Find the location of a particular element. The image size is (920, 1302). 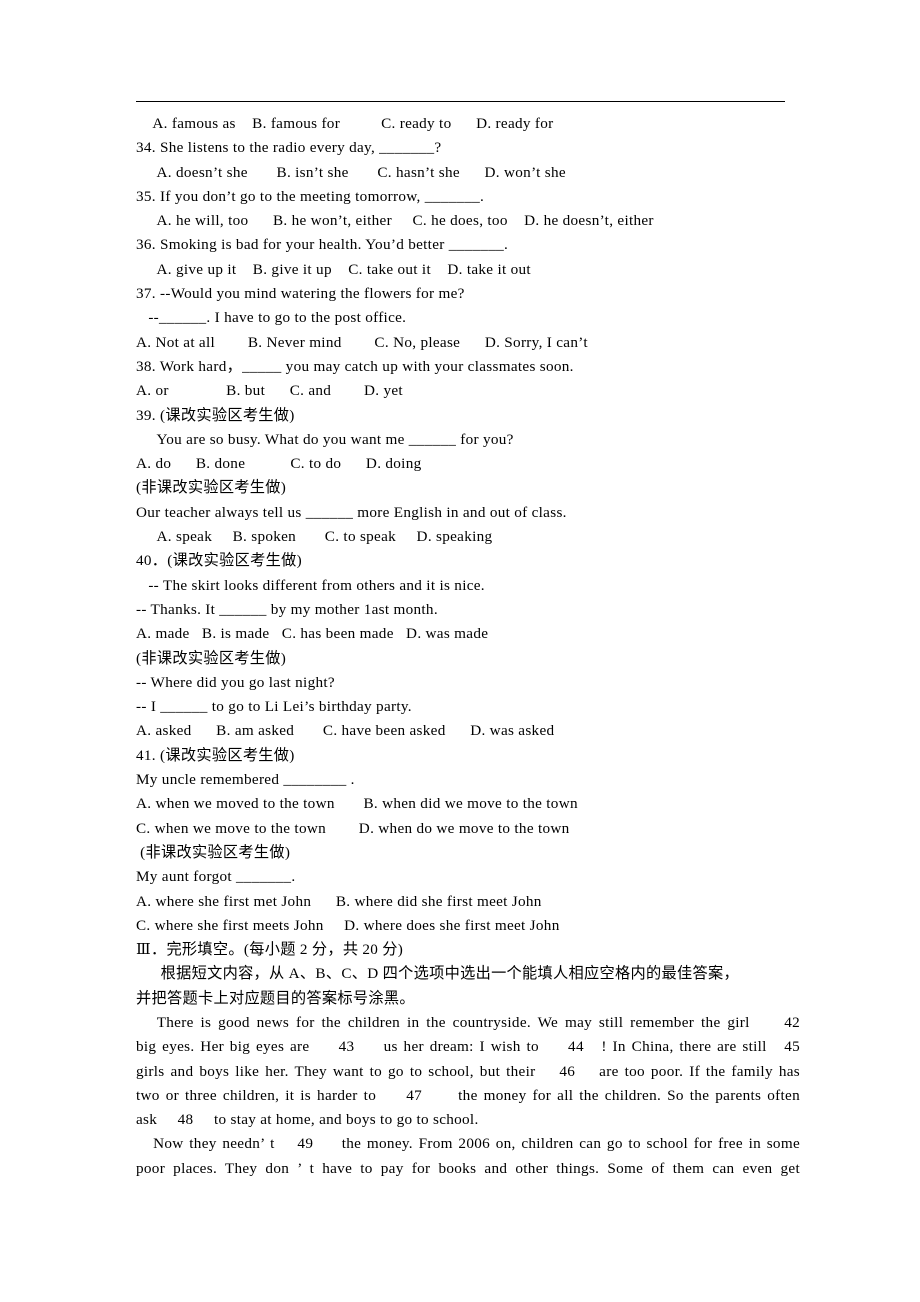

header-divider-rule is located at coordinates (460, 101).